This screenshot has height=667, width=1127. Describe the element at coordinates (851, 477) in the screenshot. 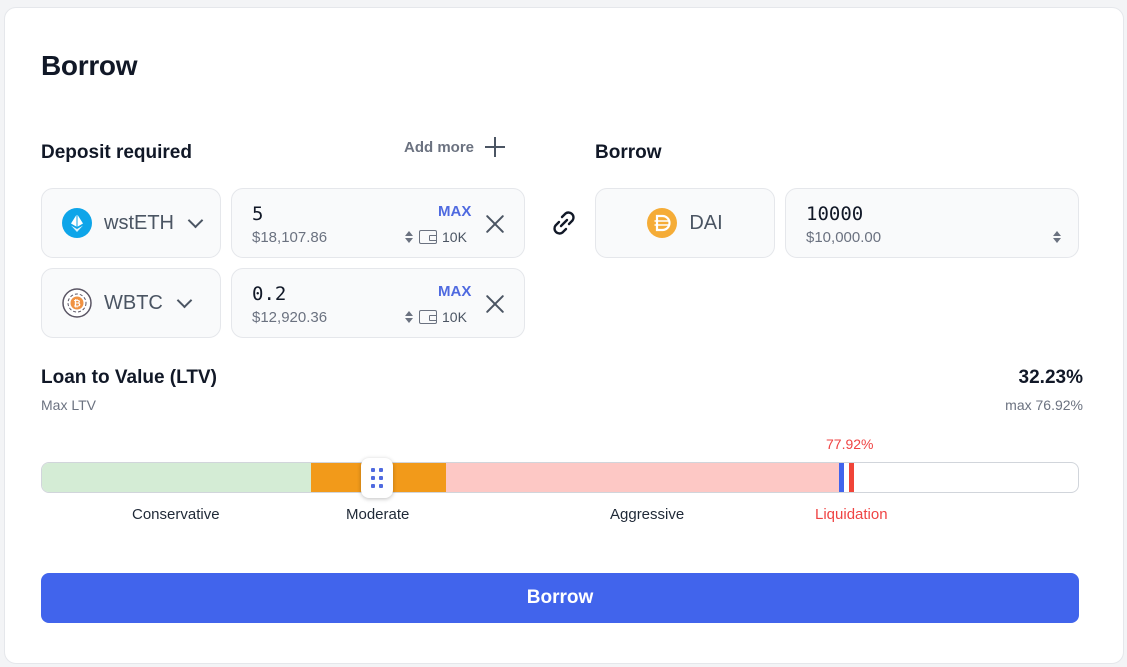

I see `liquidation-marker` at that location.